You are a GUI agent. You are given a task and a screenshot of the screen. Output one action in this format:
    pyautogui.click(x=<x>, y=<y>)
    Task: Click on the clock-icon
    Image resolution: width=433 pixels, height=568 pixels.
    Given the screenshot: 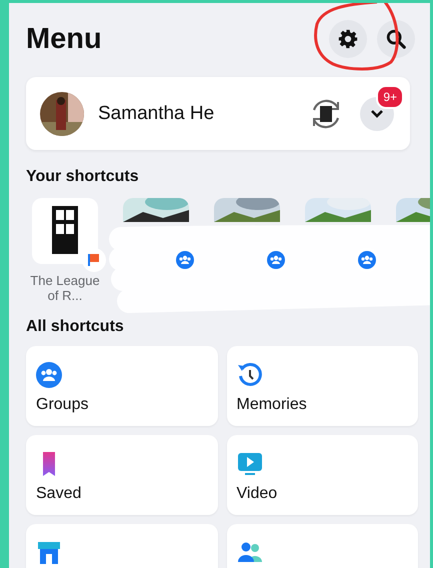 What is the action you would take?
    pyautogui.click(x=249, y=375)
    